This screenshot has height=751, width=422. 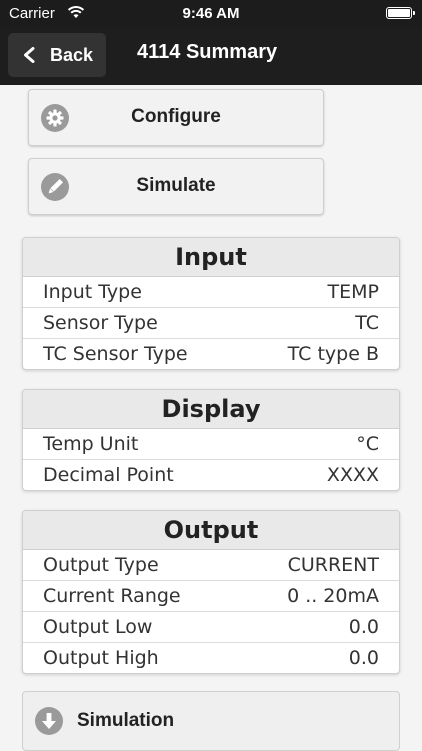 I want to click on row-label: Sensor Type, so click(x=100, y=323).